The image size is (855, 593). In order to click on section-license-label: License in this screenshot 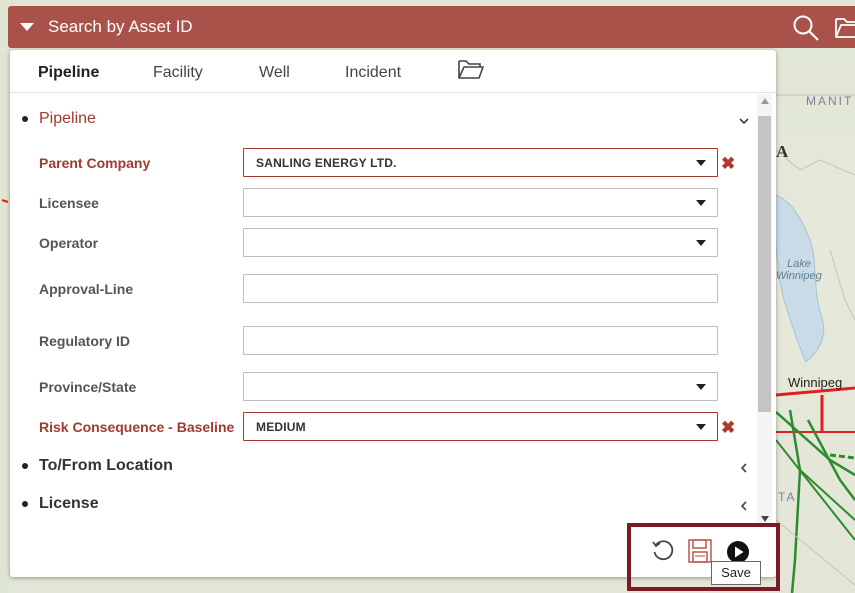, I will do `click(69, 503)`.